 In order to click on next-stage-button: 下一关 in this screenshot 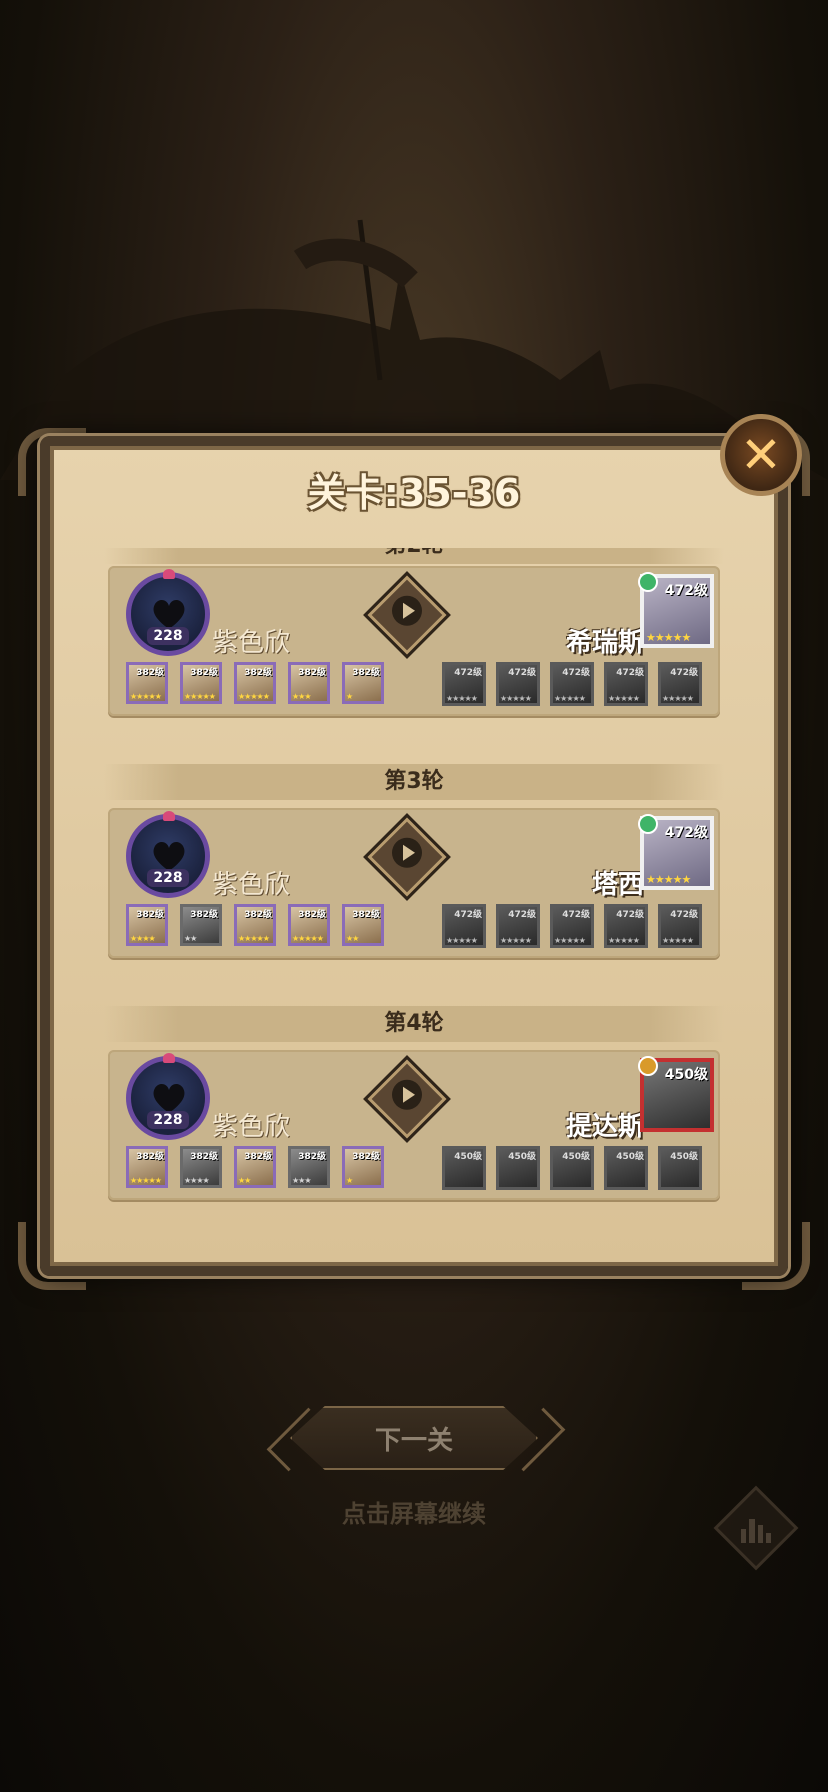, I will do `click(414, 1438)`.